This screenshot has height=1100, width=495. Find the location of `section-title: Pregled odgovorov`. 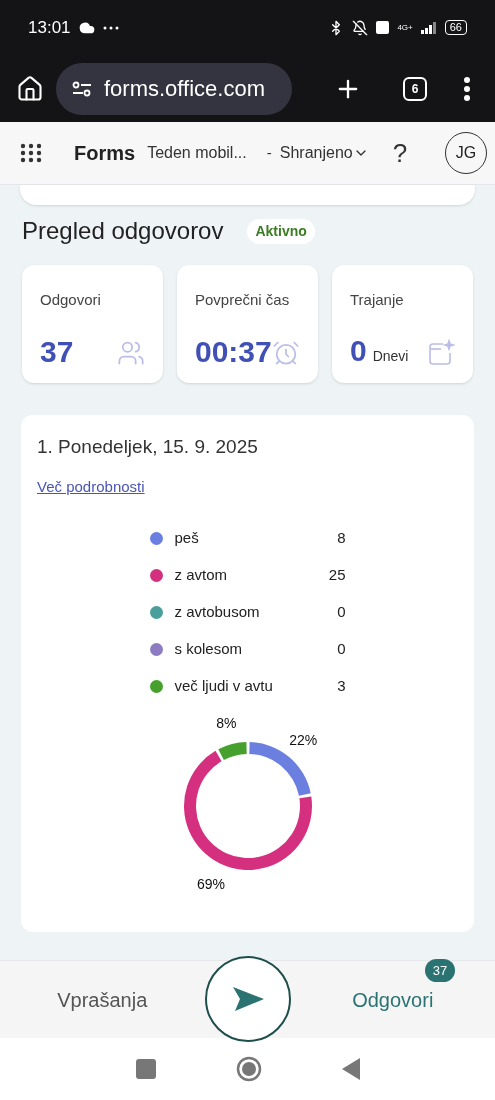

section-title: Pregled odgovorov is located at coordinates (123, 231).